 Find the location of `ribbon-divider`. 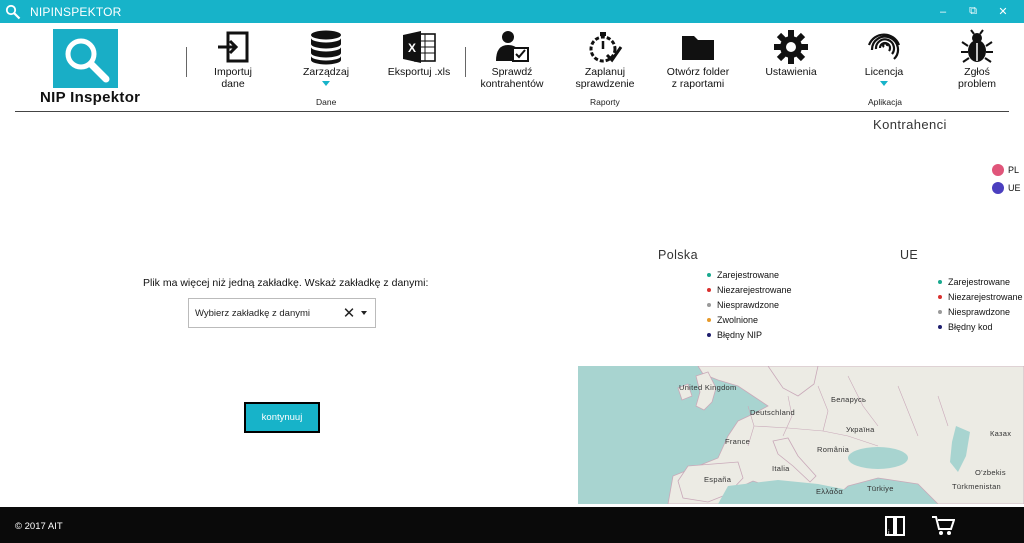

ribbon-divider is located at coordinates (512, 111).